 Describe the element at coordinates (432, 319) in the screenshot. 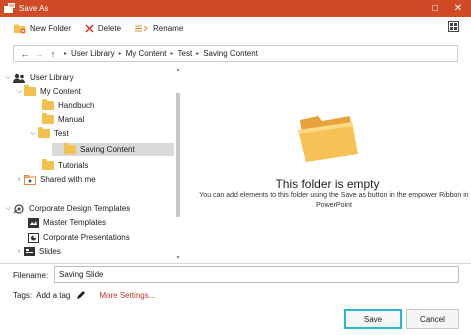

I see `cancel-button: Cancel` at that location.